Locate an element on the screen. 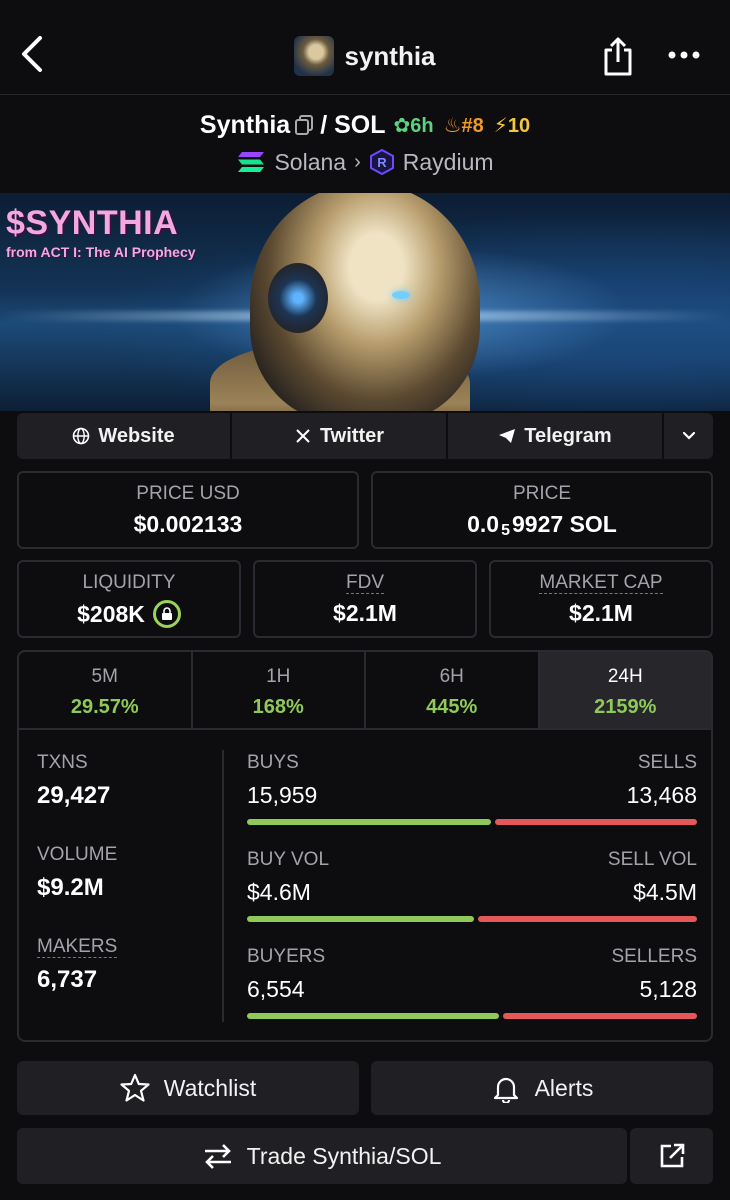  chevron-down-icon is located at coordinates (688, 435).